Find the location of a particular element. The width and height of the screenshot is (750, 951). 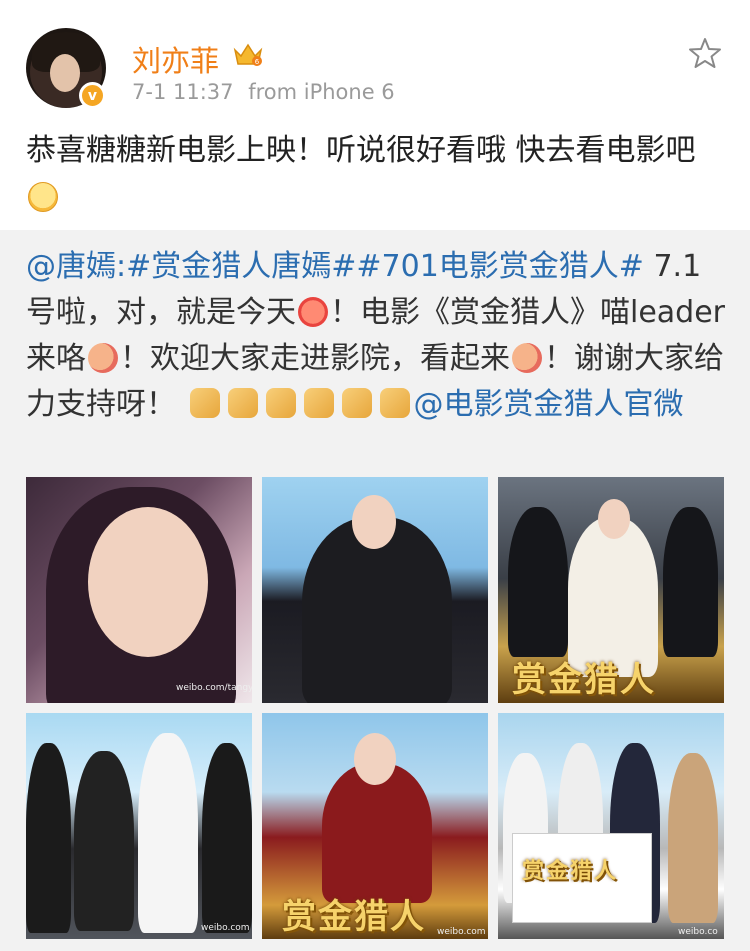

heart-eyes-emoji-icon is located at coordinates (313, 312).